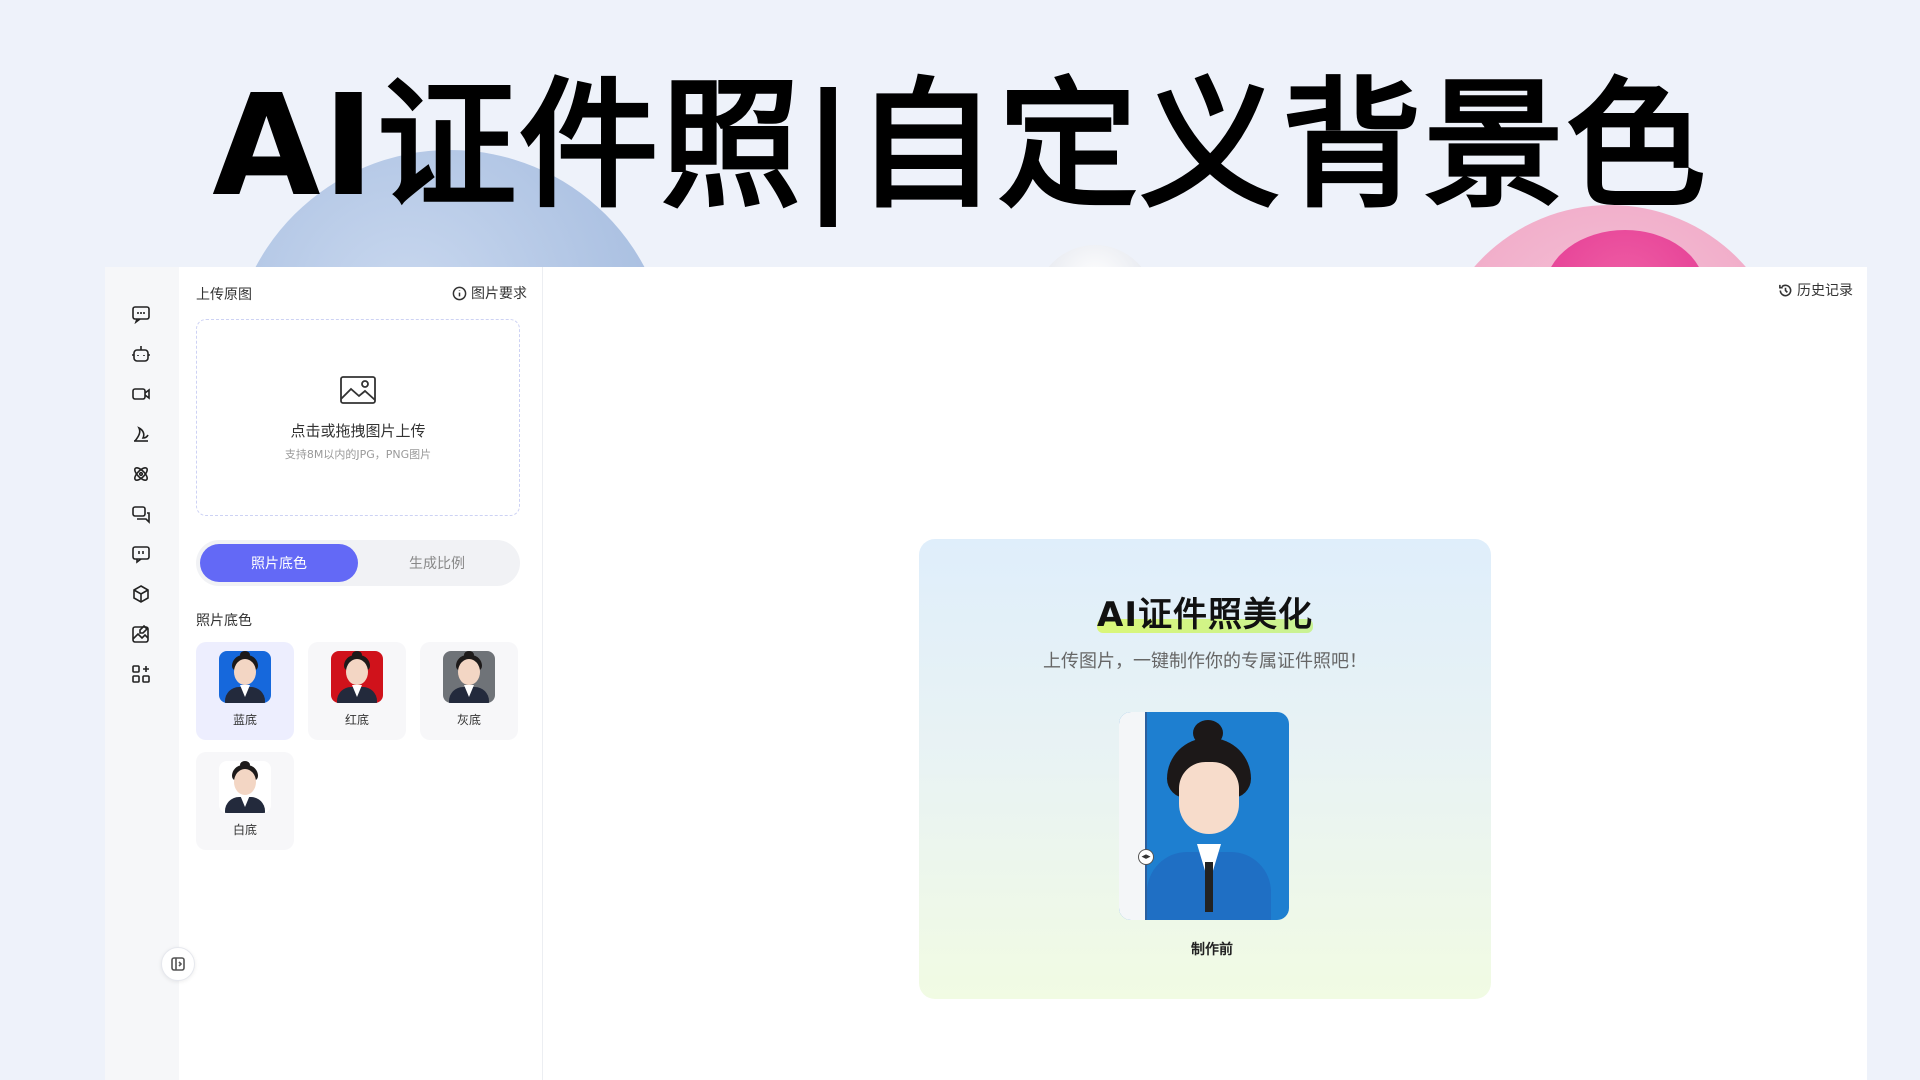 This screenshot has height=1080, width=1920. Describe the element at coordinates (499, 294) in the screenshot. I see `image-requirements-label: 图片要求` at that location.